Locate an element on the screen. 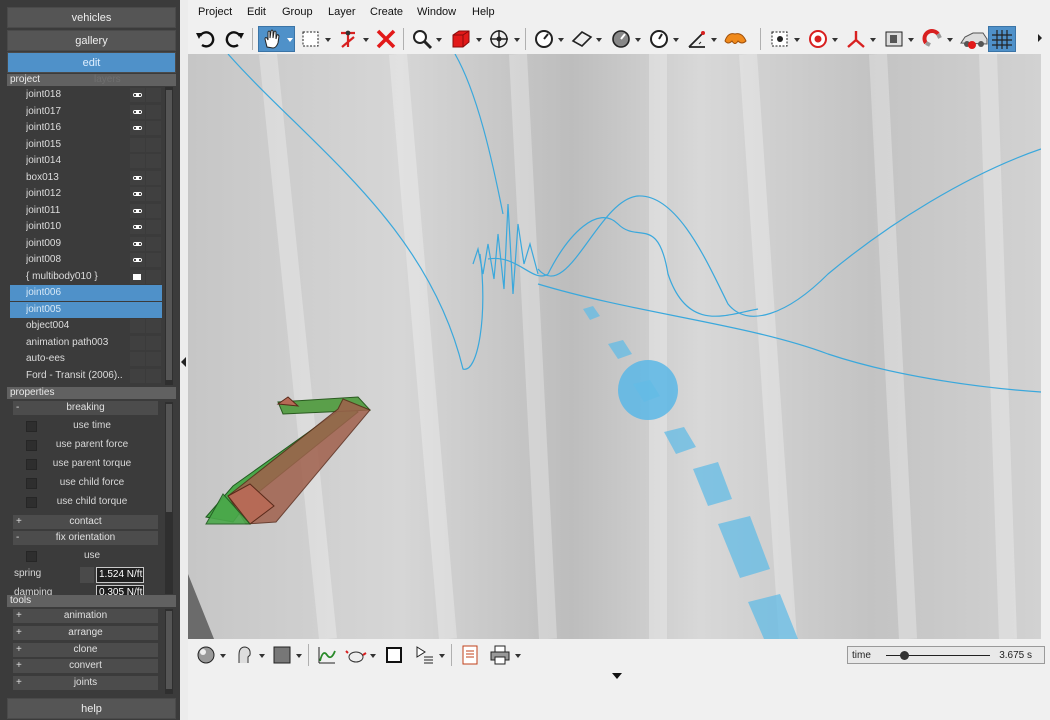 This screenshot has width=1050, height=720. tools-scroll-thumb is located at coordinates (169, 650).